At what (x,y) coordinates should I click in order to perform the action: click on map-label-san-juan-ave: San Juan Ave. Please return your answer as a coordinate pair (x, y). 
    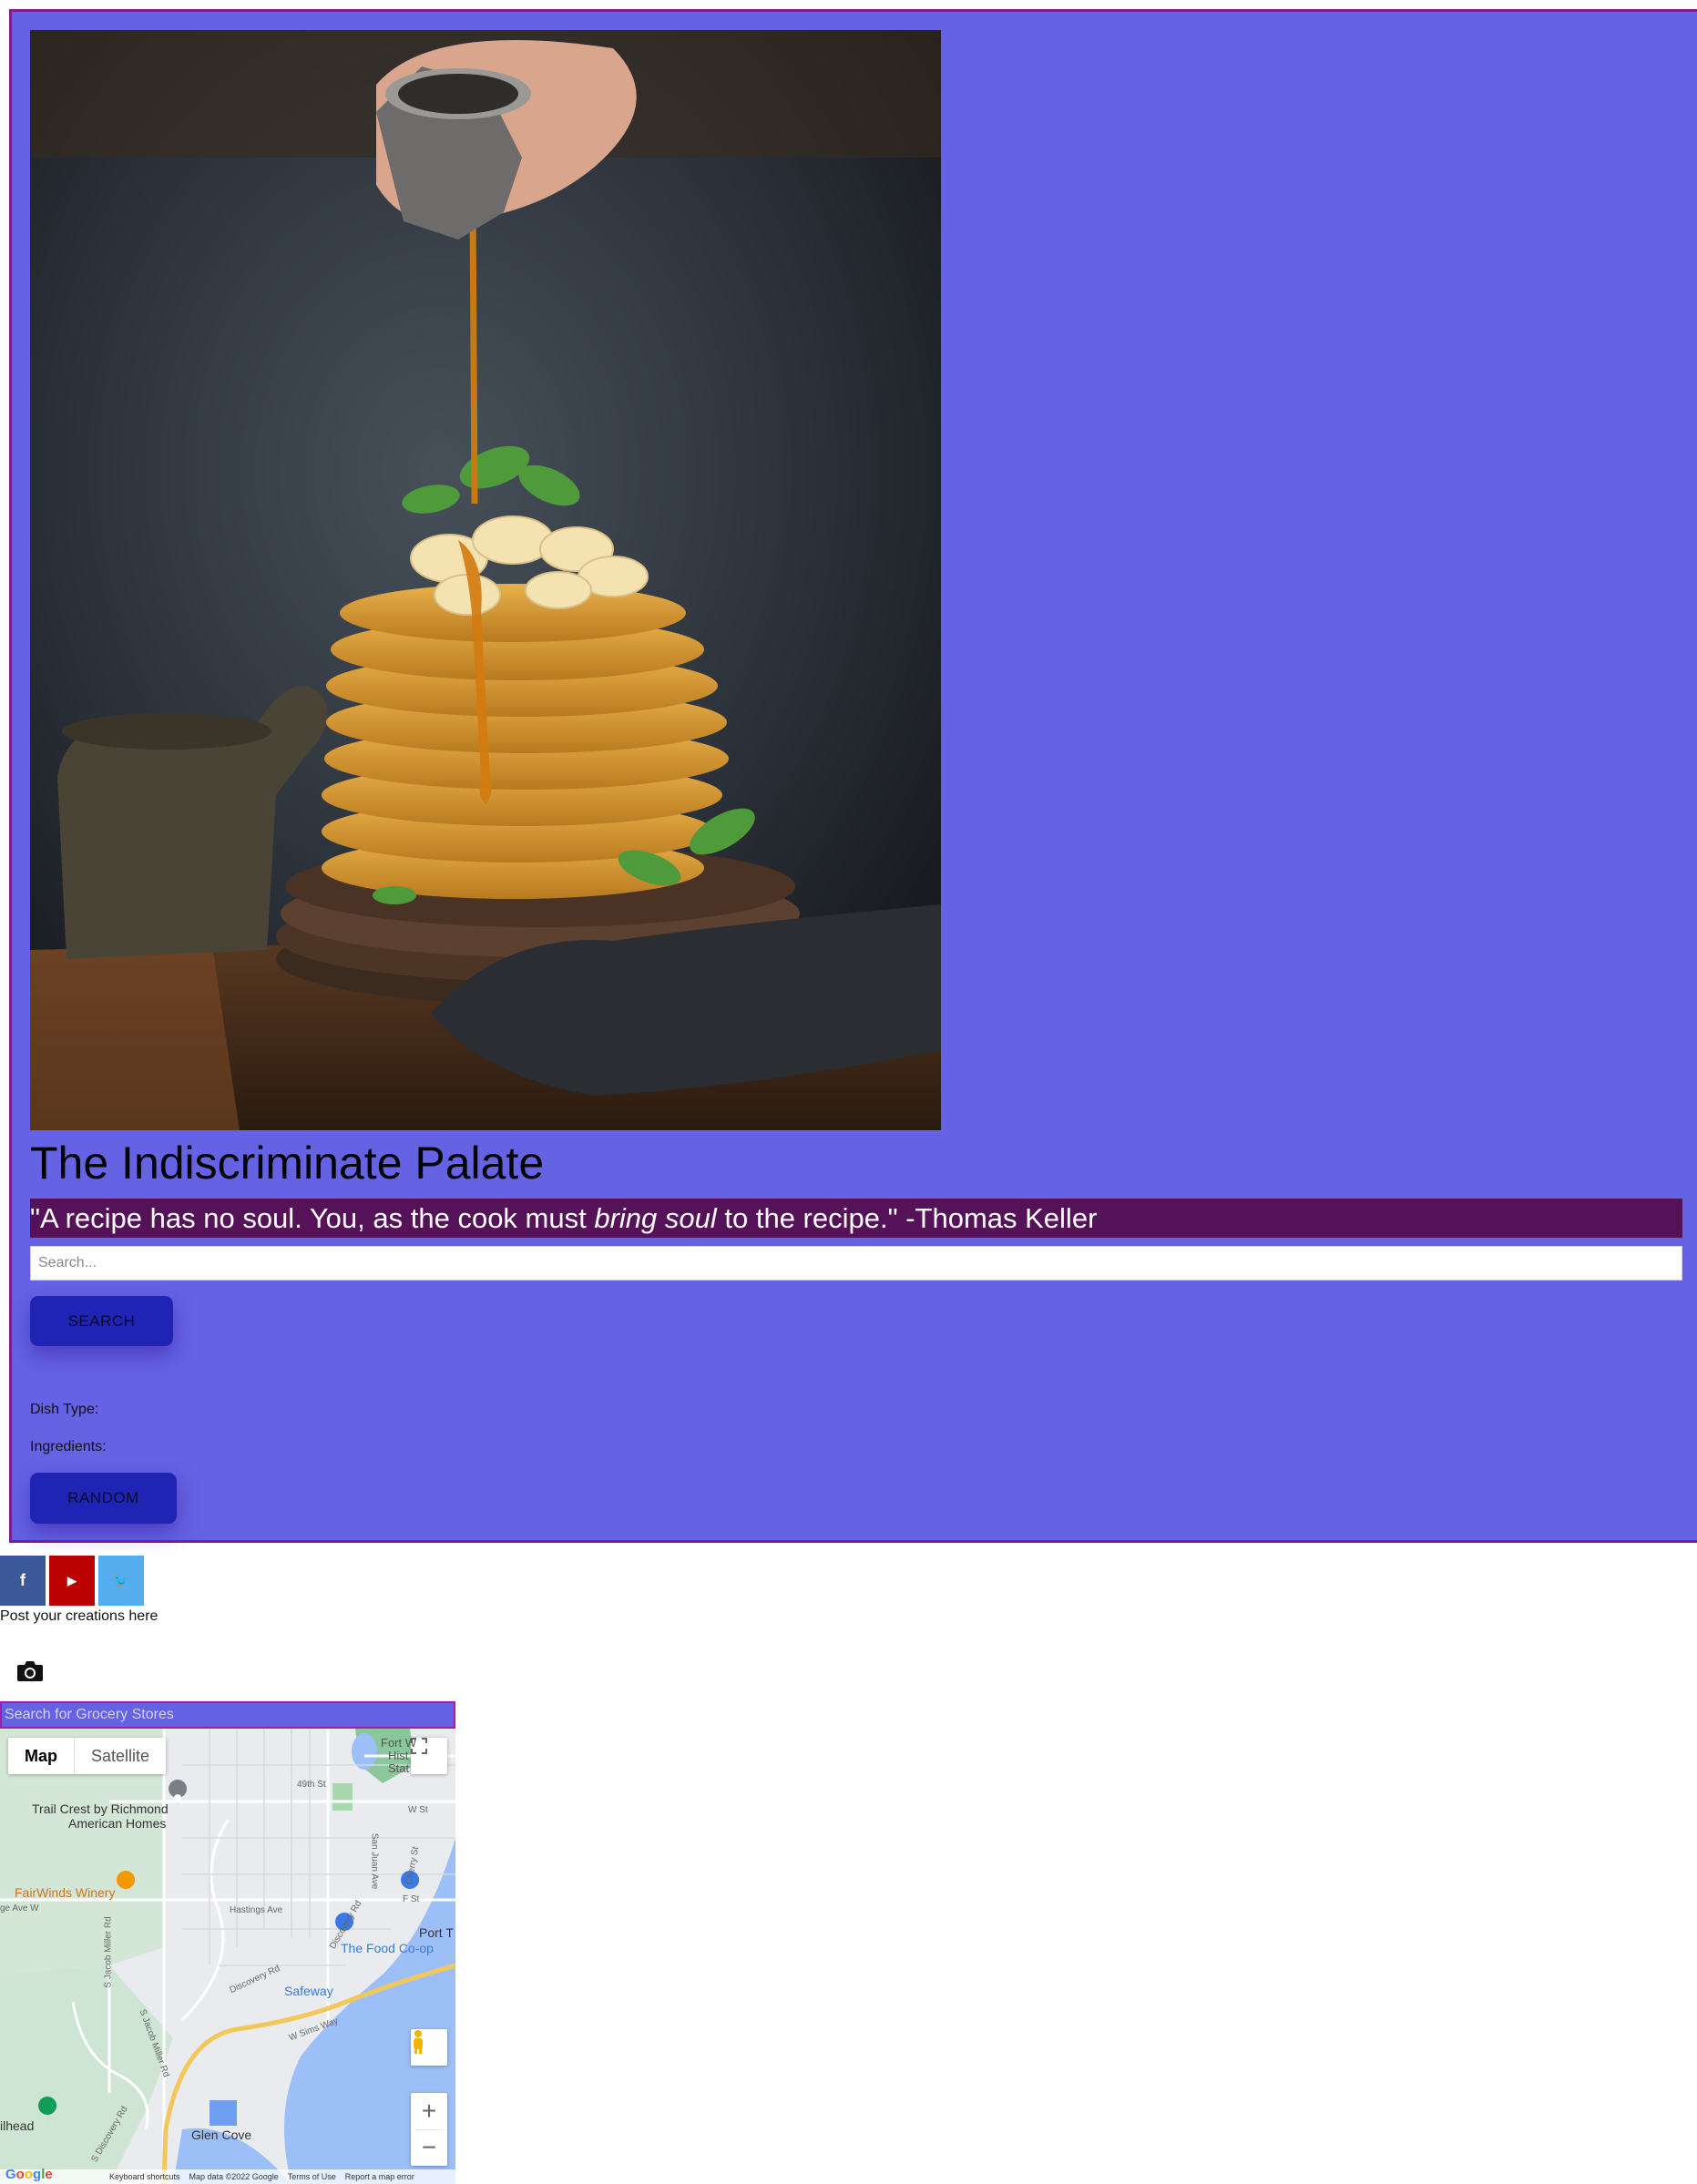
    Looking at the image, I should click on (374, 1861).